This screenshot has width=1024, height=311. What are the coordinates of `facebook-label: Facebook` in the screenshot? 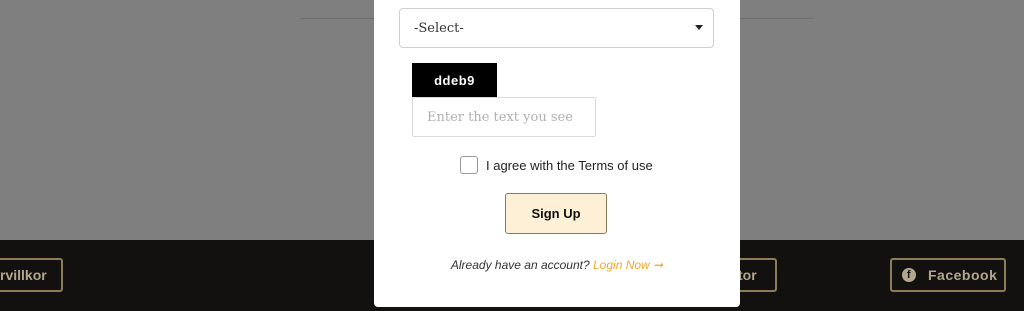 It's located at (963, 275).